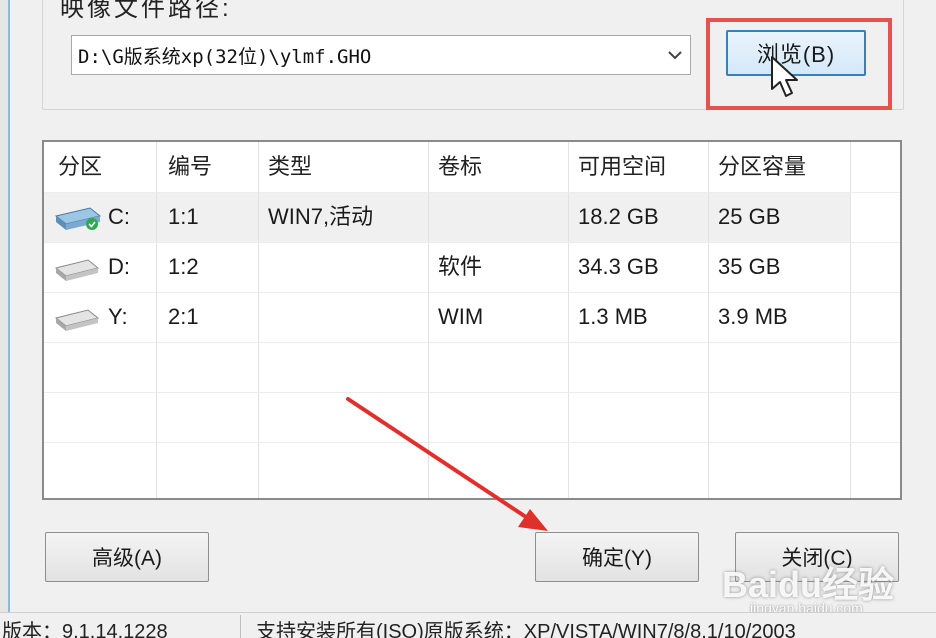 This screenshot has height=638, width=936. What do you see at coordinates (183, 266) in the screenshot?
I see `cell-number: 1:2` at bounding box center [183, 266].